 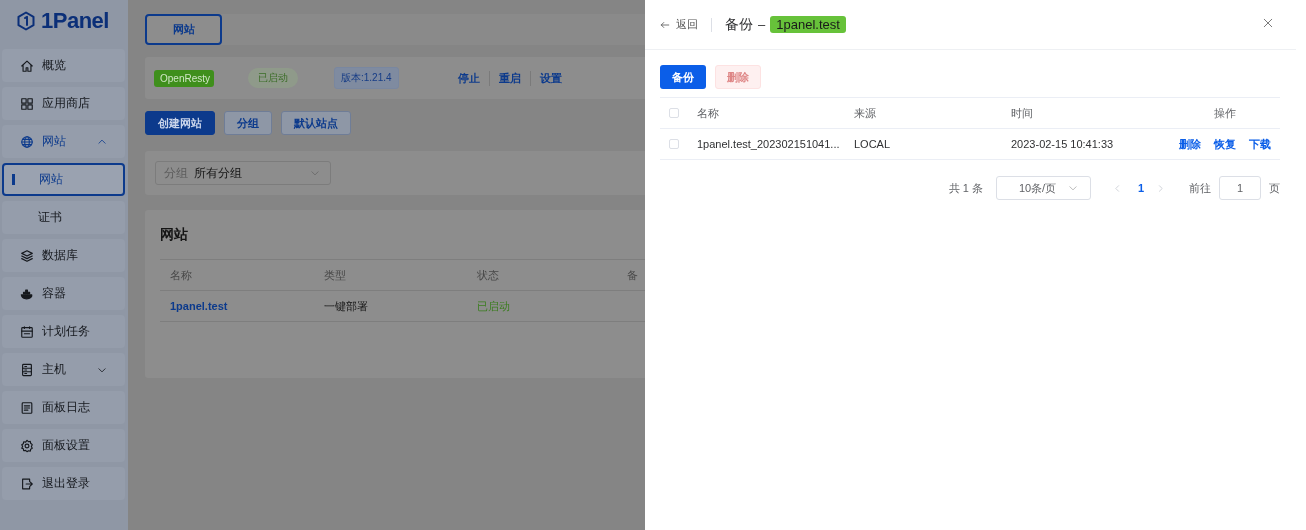 I want to click on table-cell-text: LOCAL, so click(x=873, y=144).